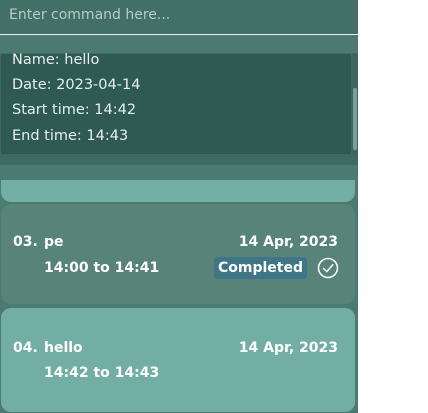  Describe the element at coordinates (25, 348) in the screenshot. I see `task-index: 04.` at that location.